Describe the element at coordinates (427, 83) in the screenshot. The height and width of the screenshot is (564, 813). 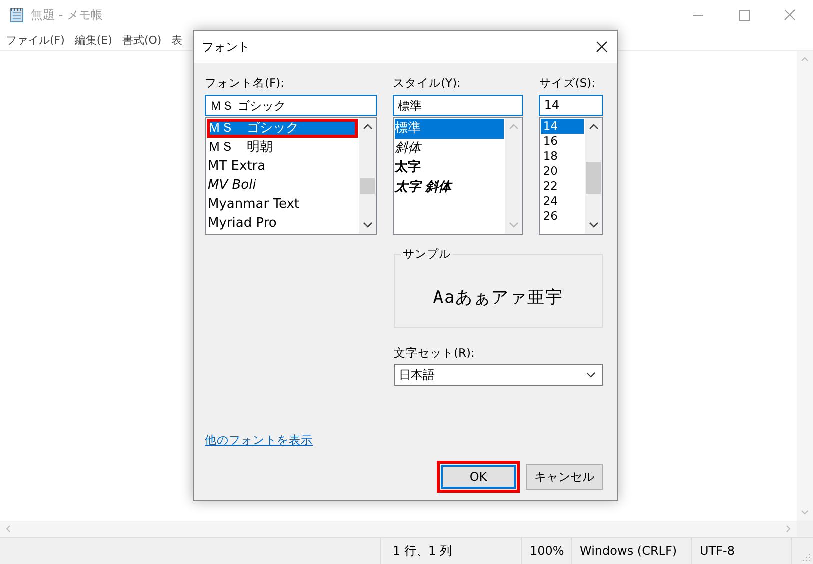
I see `field-label: スタイル(Y):` at that location.